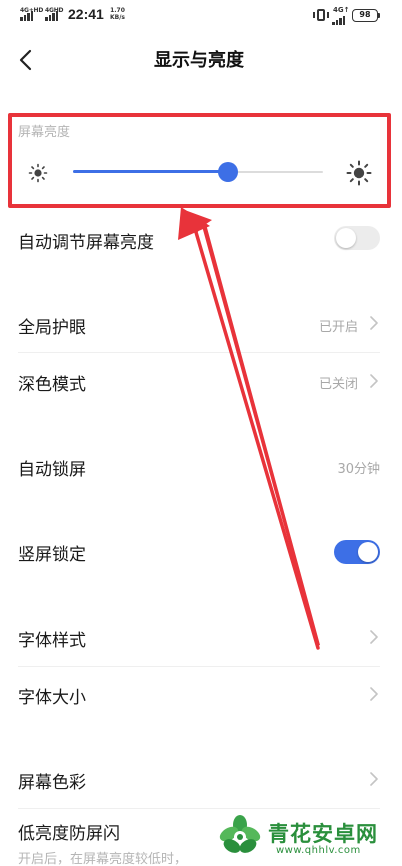 This screenshot has width=402, height=866. I want to click on watermark: 青花安卓网 www.qhhlv.com, so click(306, 835).